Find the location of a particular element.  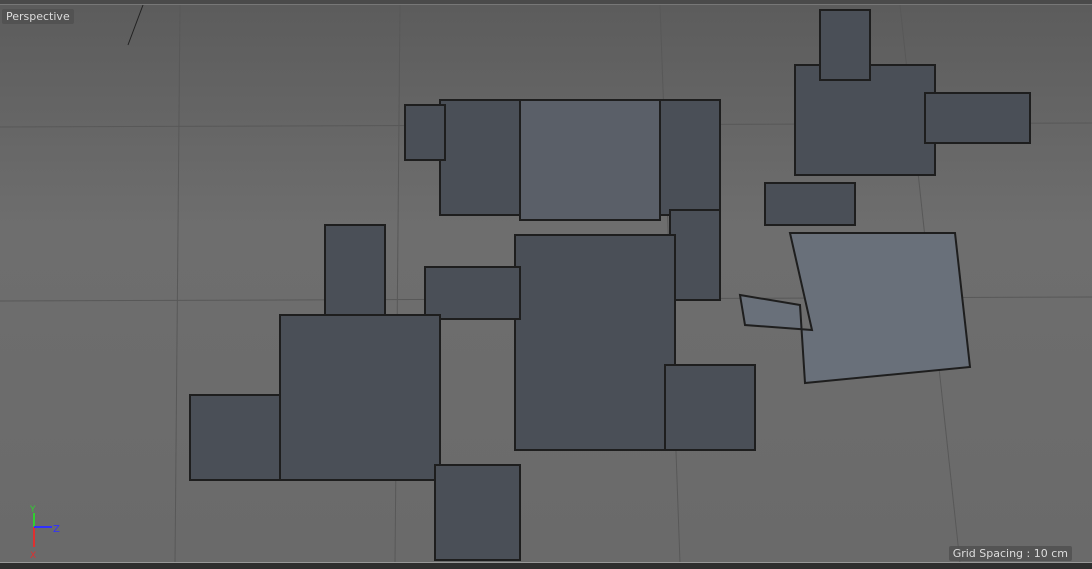

axis-x-label: X is located at coordinates (33, 555).